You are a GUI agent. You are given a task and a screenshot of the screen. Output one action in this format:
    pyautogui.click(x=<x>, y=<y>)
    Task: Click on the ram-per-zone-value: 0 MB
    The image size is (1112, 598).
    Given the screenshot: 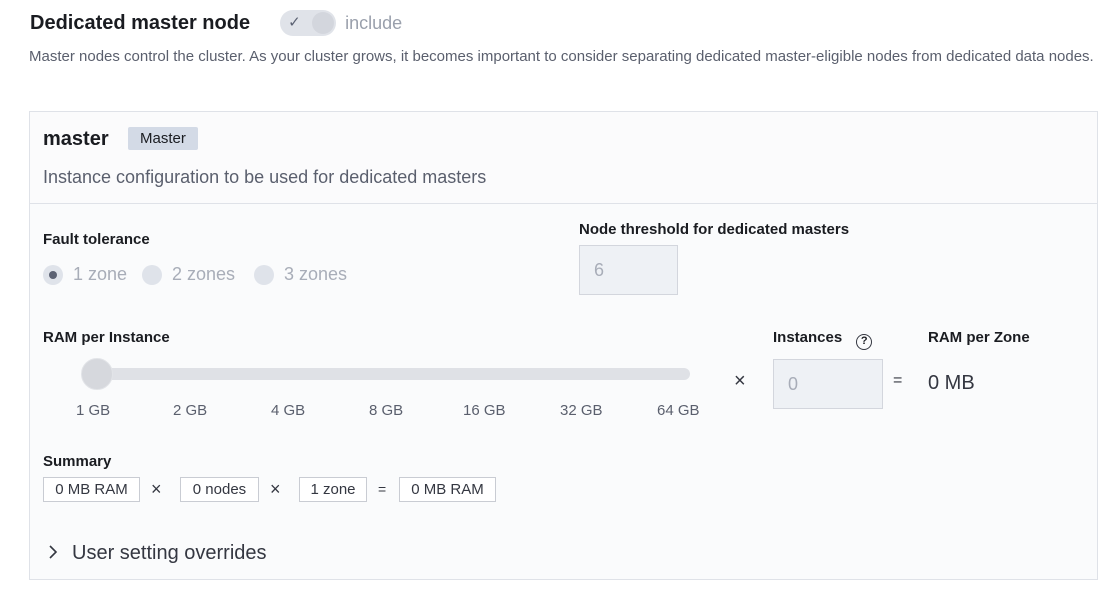 What is the action you would take?
    pyautogui.click(x=951, y=383)
    